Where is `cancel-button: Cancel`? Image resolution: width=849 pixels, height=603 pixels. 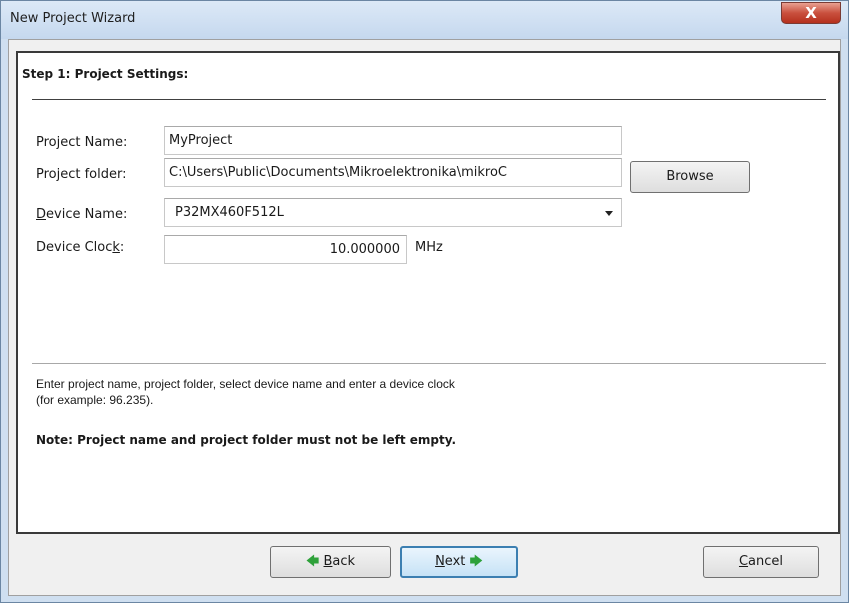 cancel-button: Cancel is located at coordinates (761, 562).